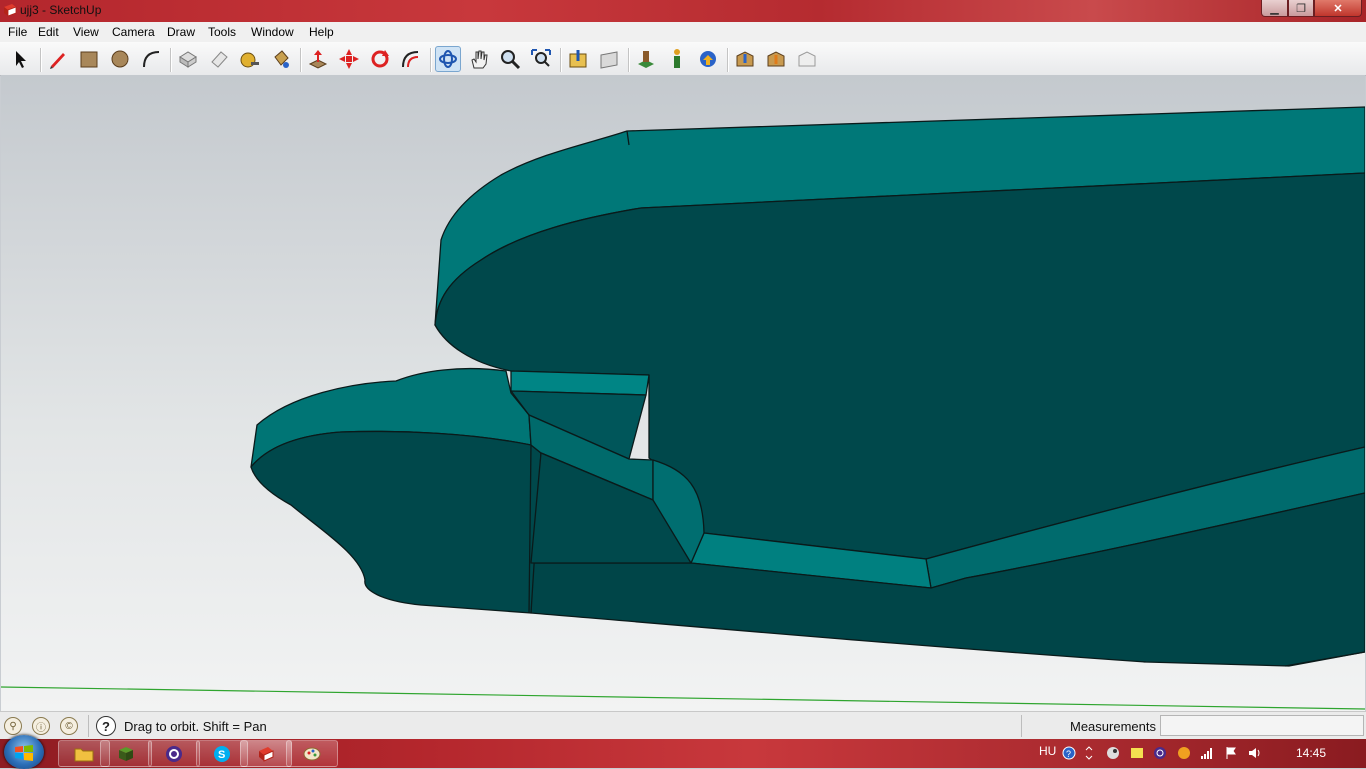 The height and width of the screenshot is (769, 1366). I want to click on credits-icon: ⓘ, so click(41, 726).